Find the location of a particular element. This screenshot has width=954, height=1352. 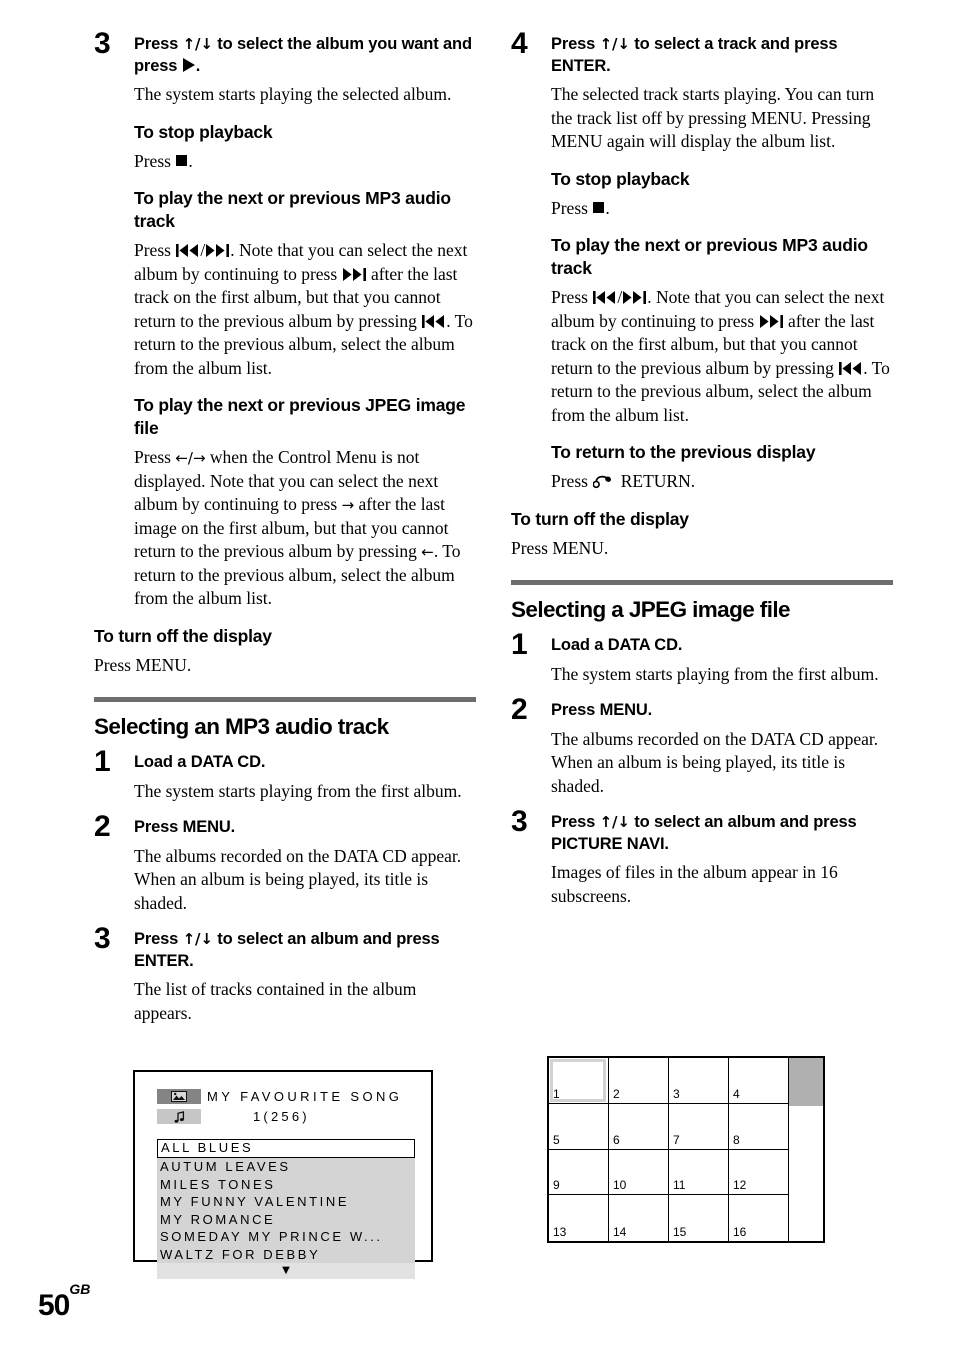

album-title-row: MY FAVOURITE SONG is located at coordinates (287, 1098).